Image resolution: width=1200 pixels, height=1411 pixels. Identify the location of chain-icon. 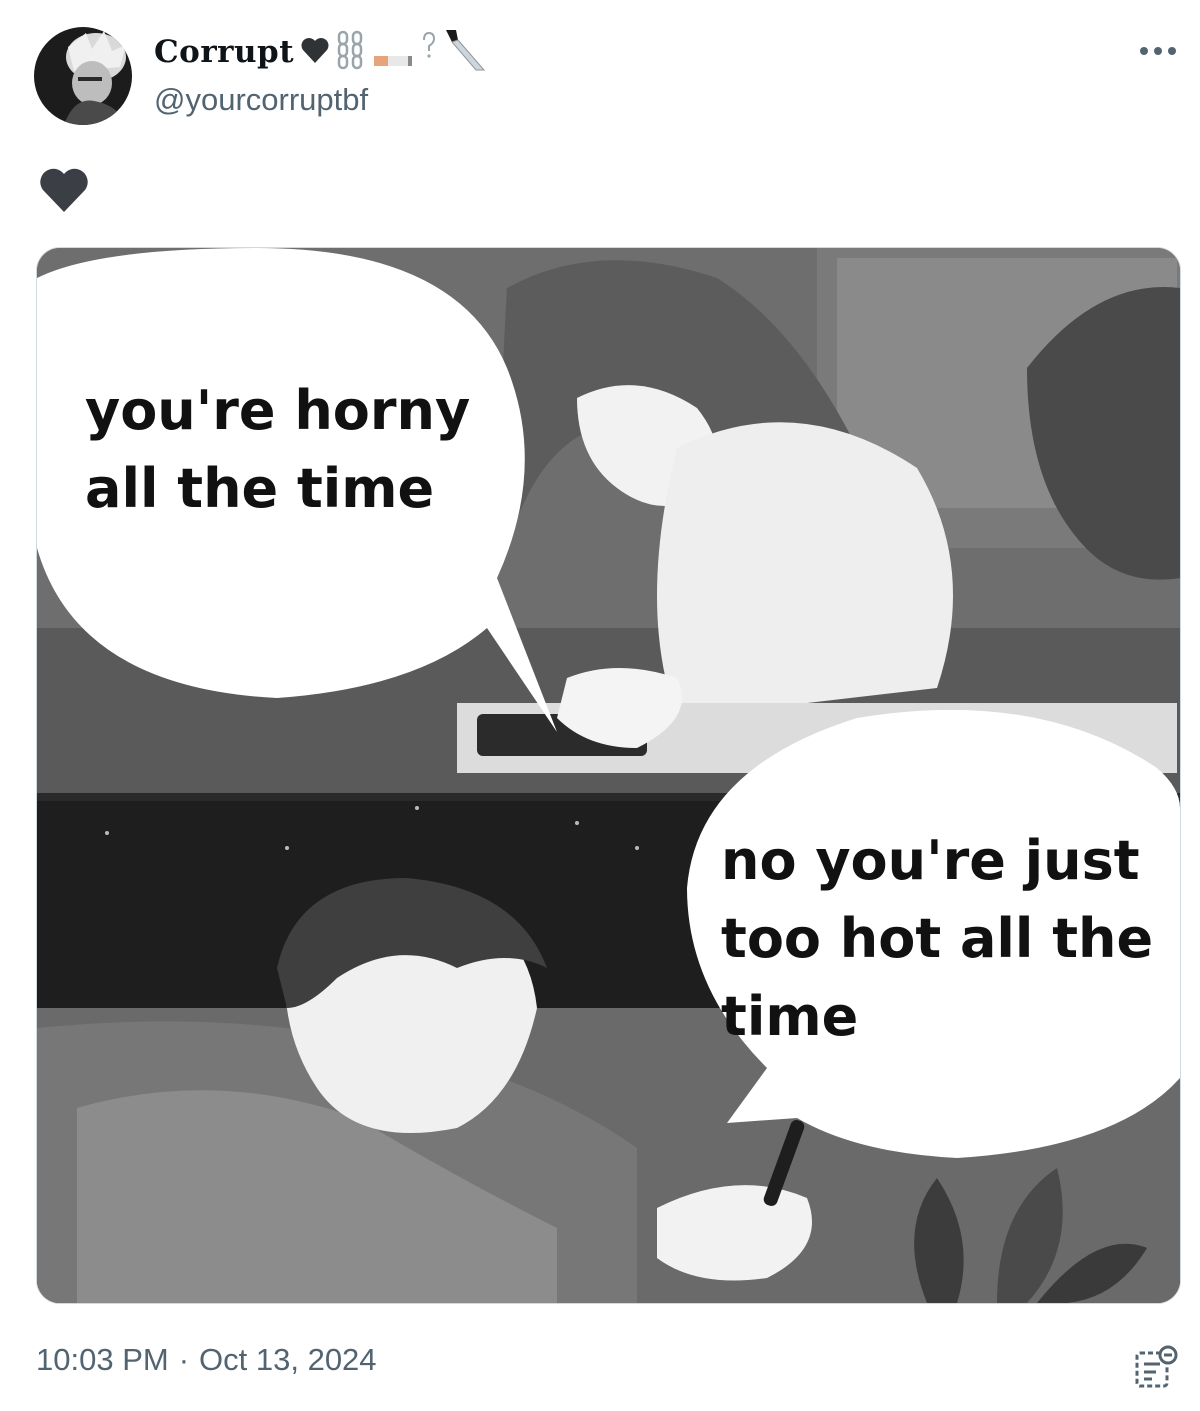
(351, 52).